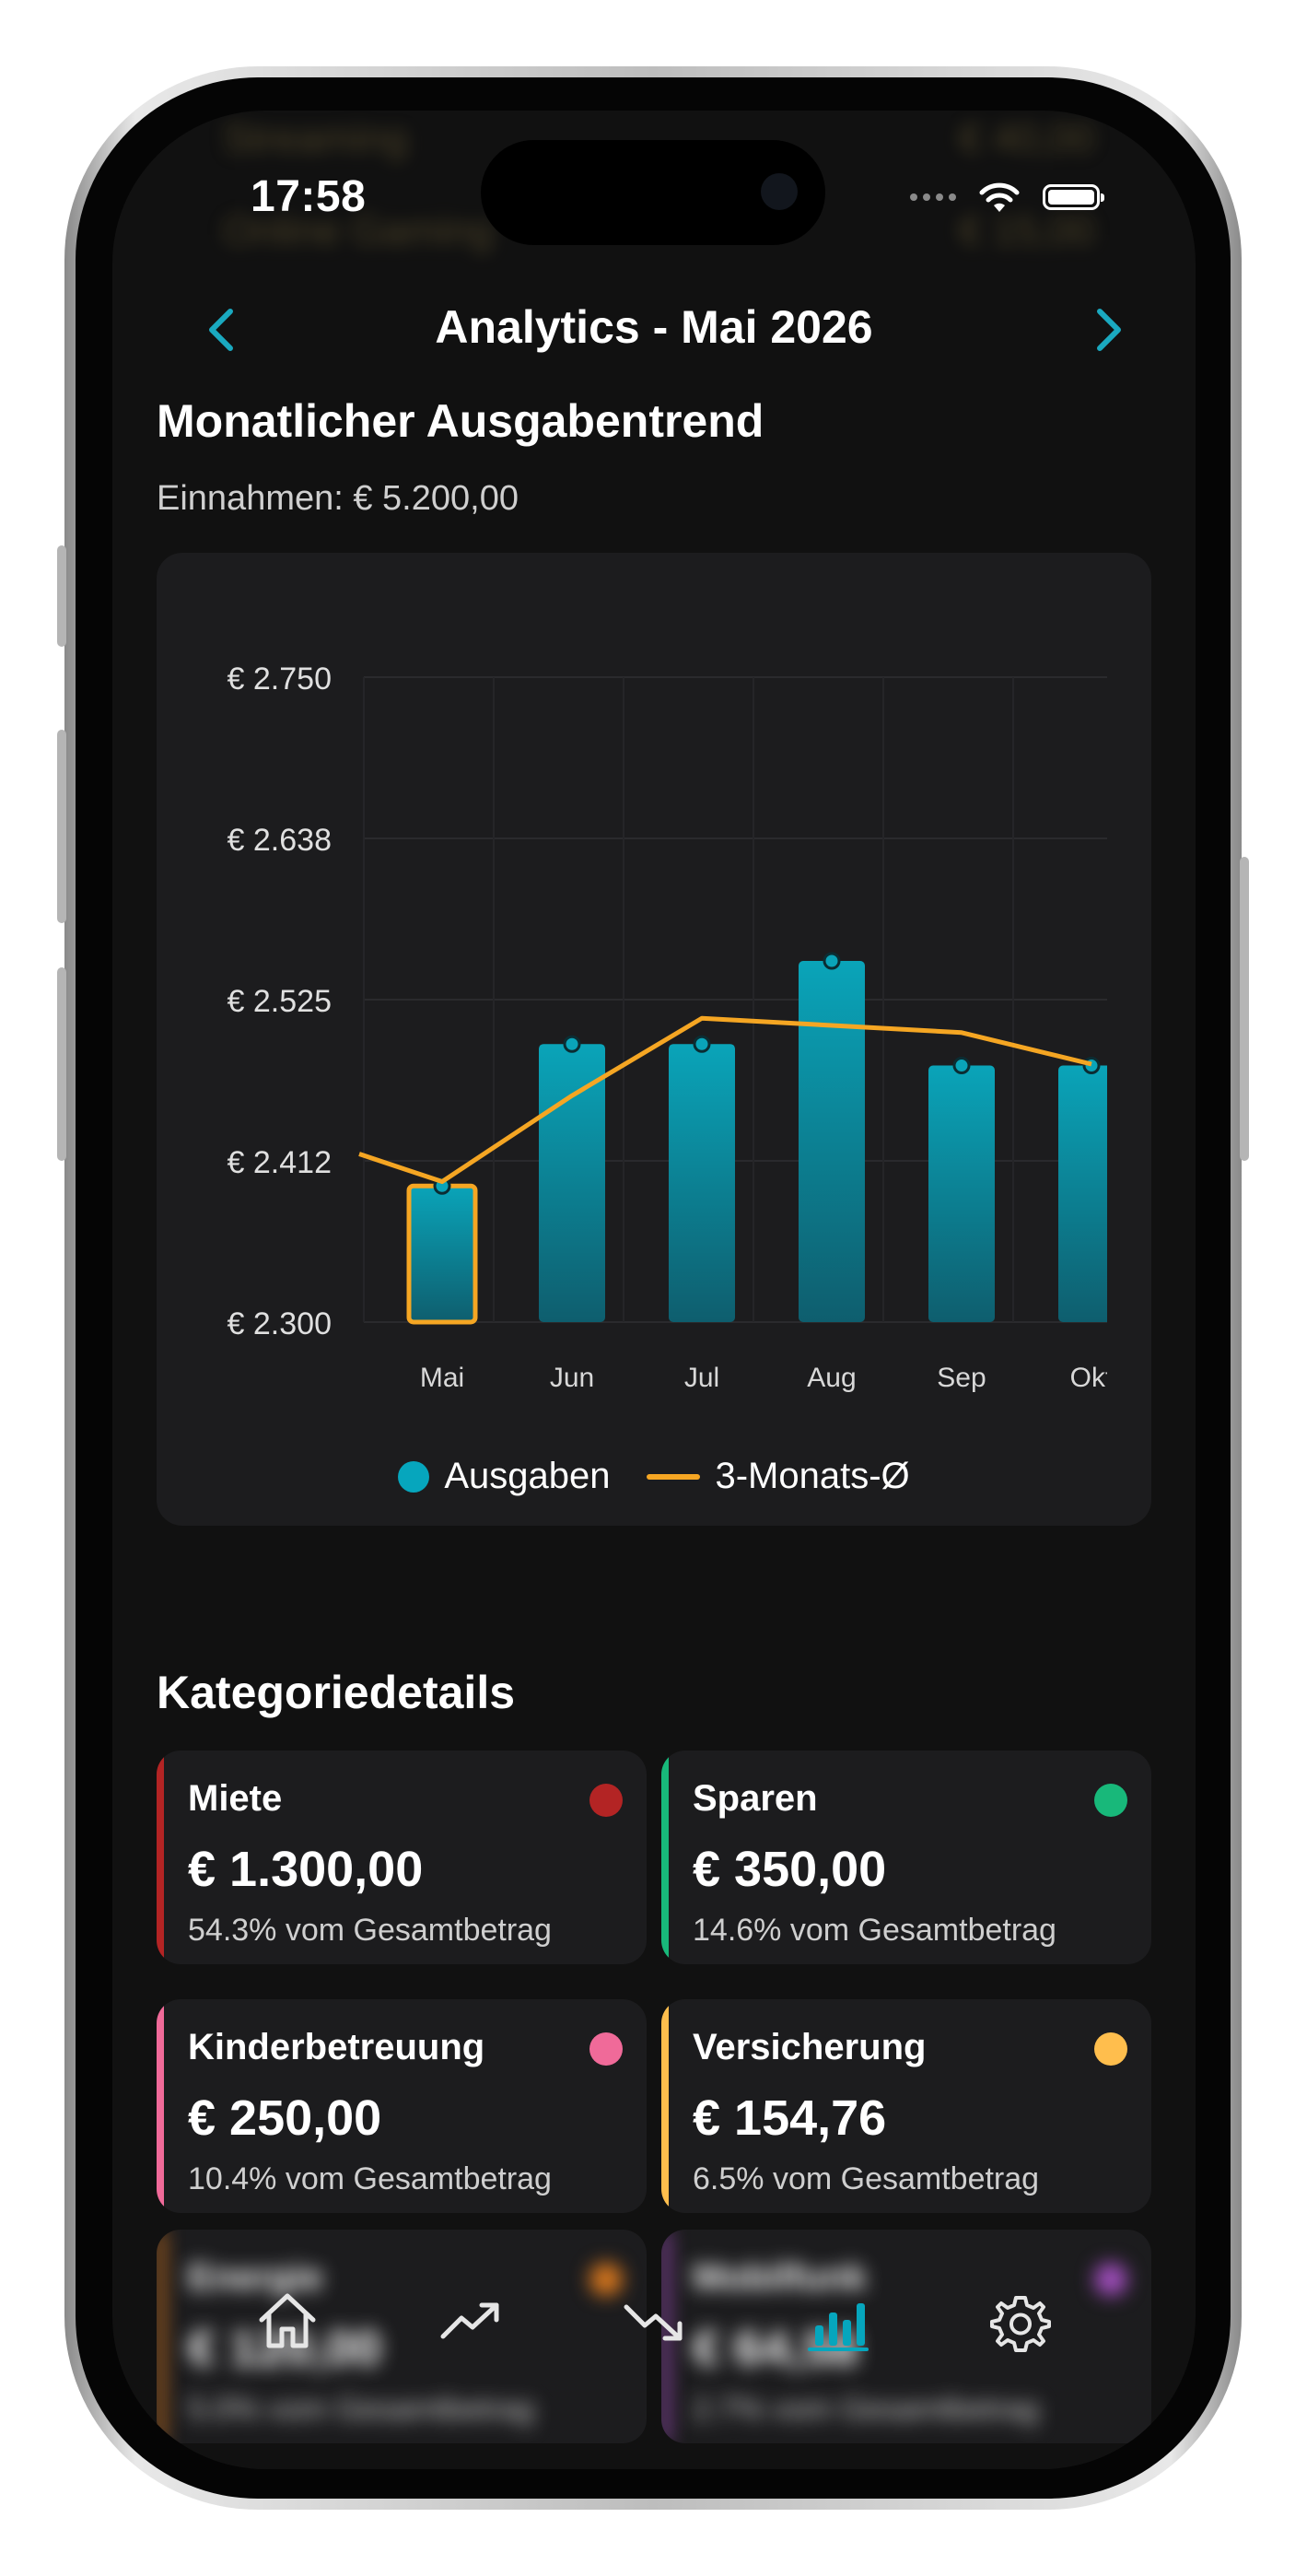 Image resolution: width=1307 pixels, height=2576 pixels. What do you see at coordinates (1027, 230) in the screenshot?
I see `blurred-background-value: € 15,00` at bounding box center [1027, 230].